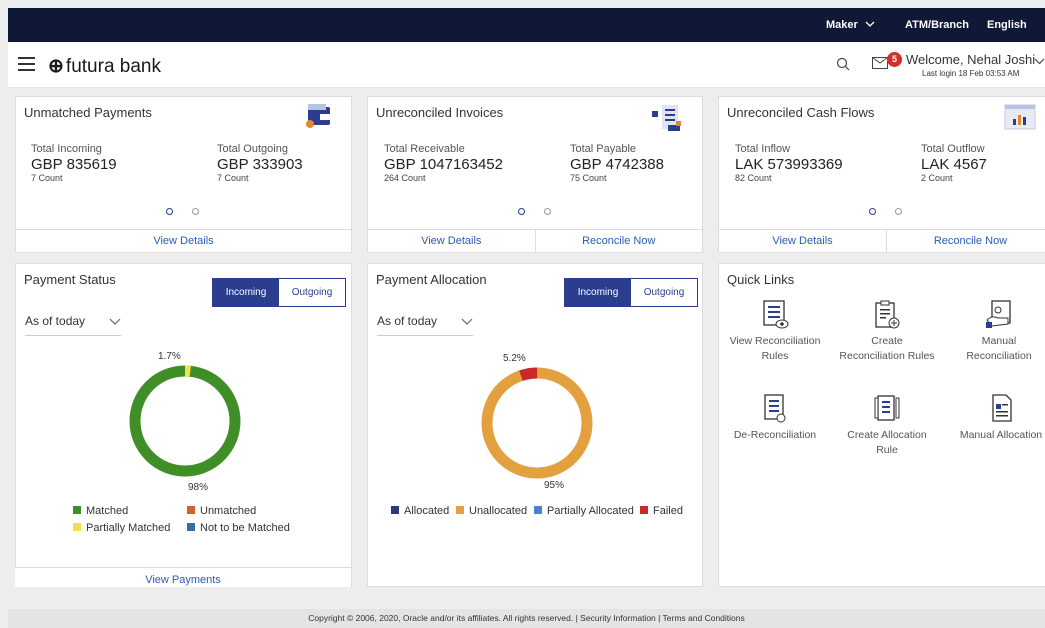 This screenshot has width=1045, height=628. What do you see at coordinates (887, 442) in the screenshot?
I see `quick-link-label: Create Allocation Rule` at bounding box center [887, 442].